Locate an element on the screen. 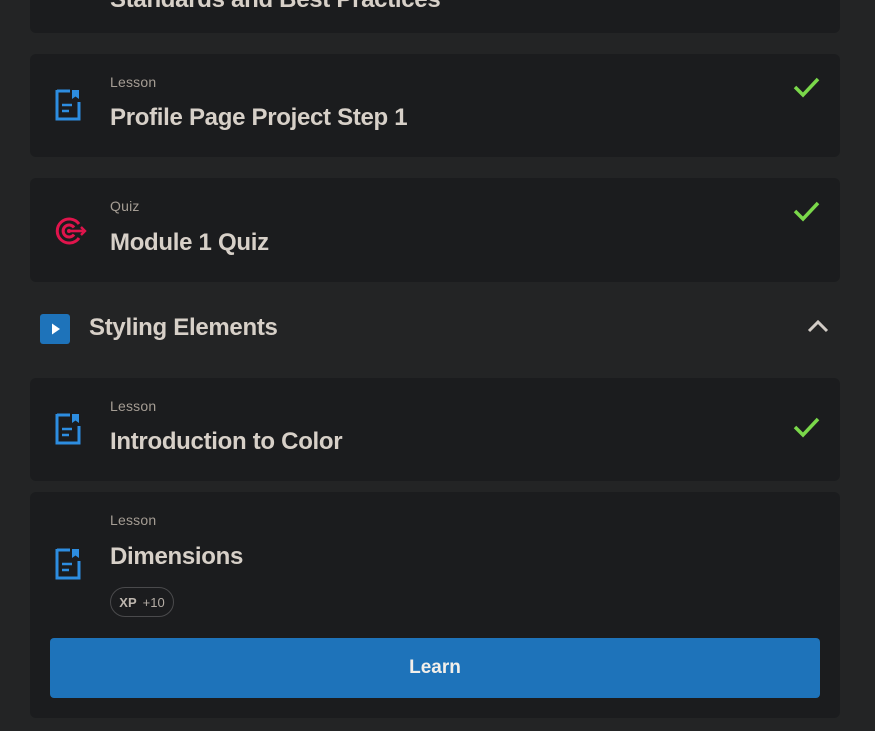 The image size is (875, 731). item-title: Module 1 Quiz is located at coordinates (189, 242).